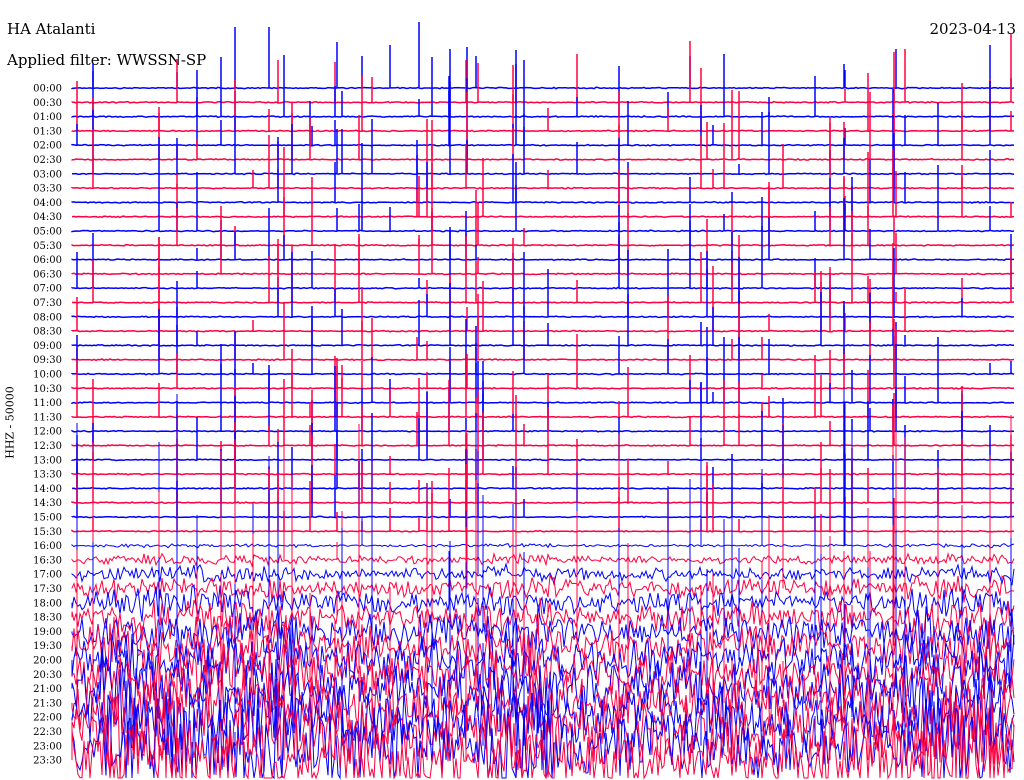 The width and height of the screenshot is (1024, 780). What do you see at coordinates (47, 646) in the screenshot?
I see `time-tick-label: 19:30` at bounding box center [47, 646].